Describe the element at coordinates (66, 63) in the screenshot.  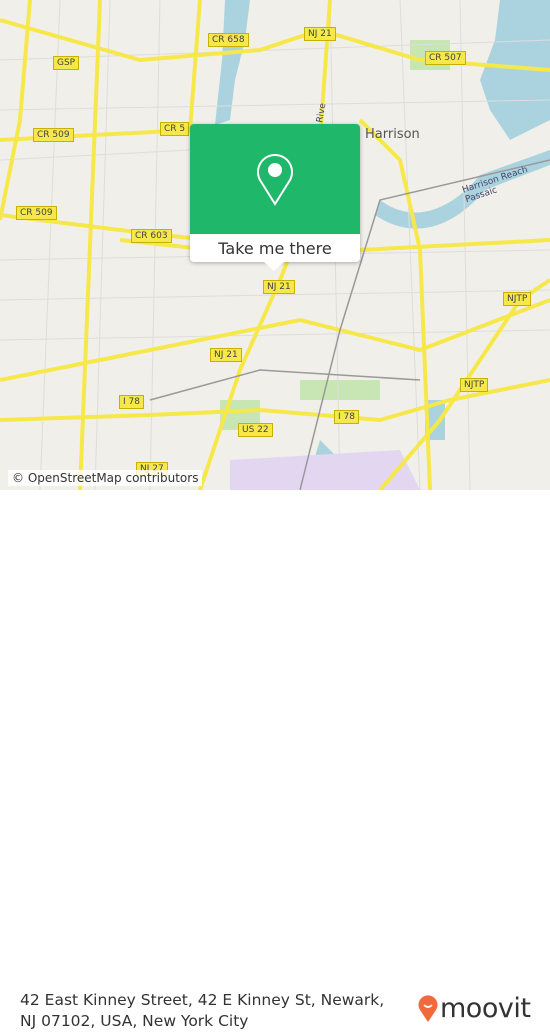
I see `road-shield: GSP` at that location.